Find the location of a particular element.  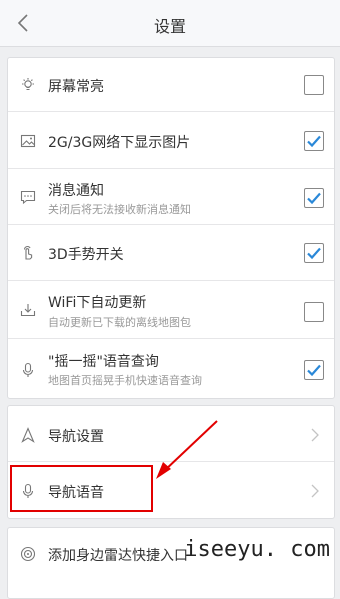

shake-voice-checkbox is located at coordinates (314, 370).